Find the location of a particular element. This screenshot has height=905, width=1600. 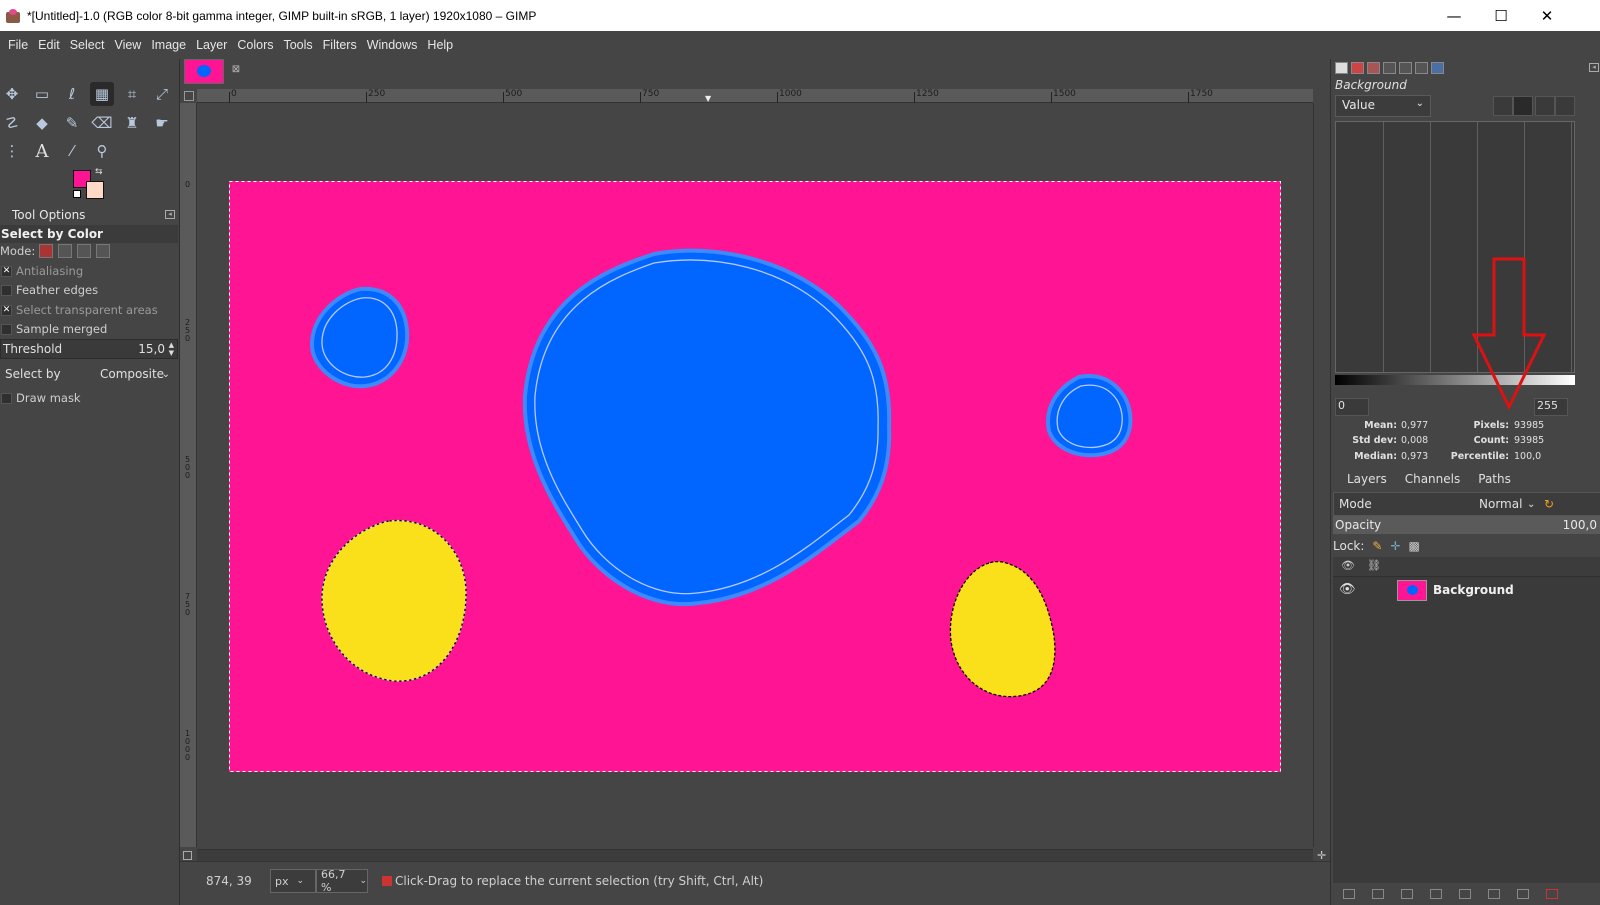

menu-windows: Windows is located at coordinates (392, 45).